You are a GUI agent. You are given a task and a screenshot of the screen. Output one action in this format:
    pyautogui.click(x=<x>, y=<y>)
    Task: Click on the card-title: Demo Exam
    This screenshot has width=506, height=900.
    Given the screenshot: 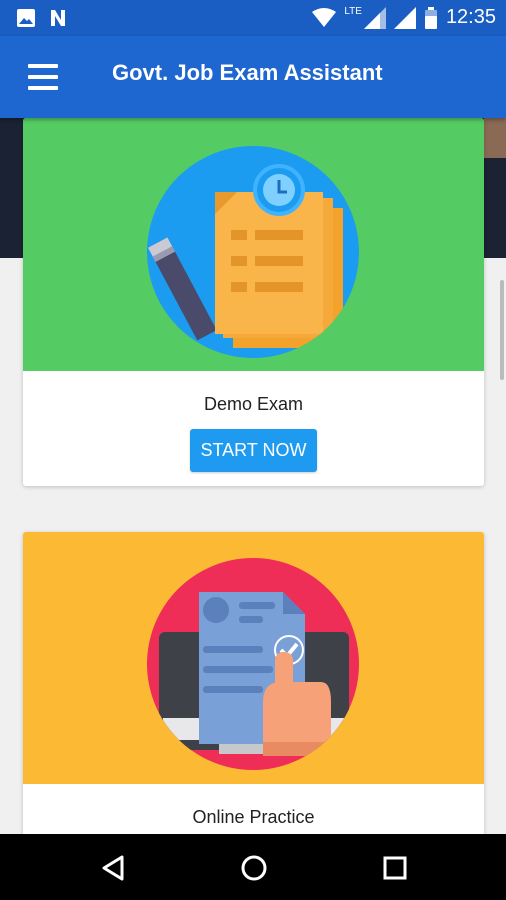 What is the action you would take?
    pyautogui.click(x=253, y=404)
    